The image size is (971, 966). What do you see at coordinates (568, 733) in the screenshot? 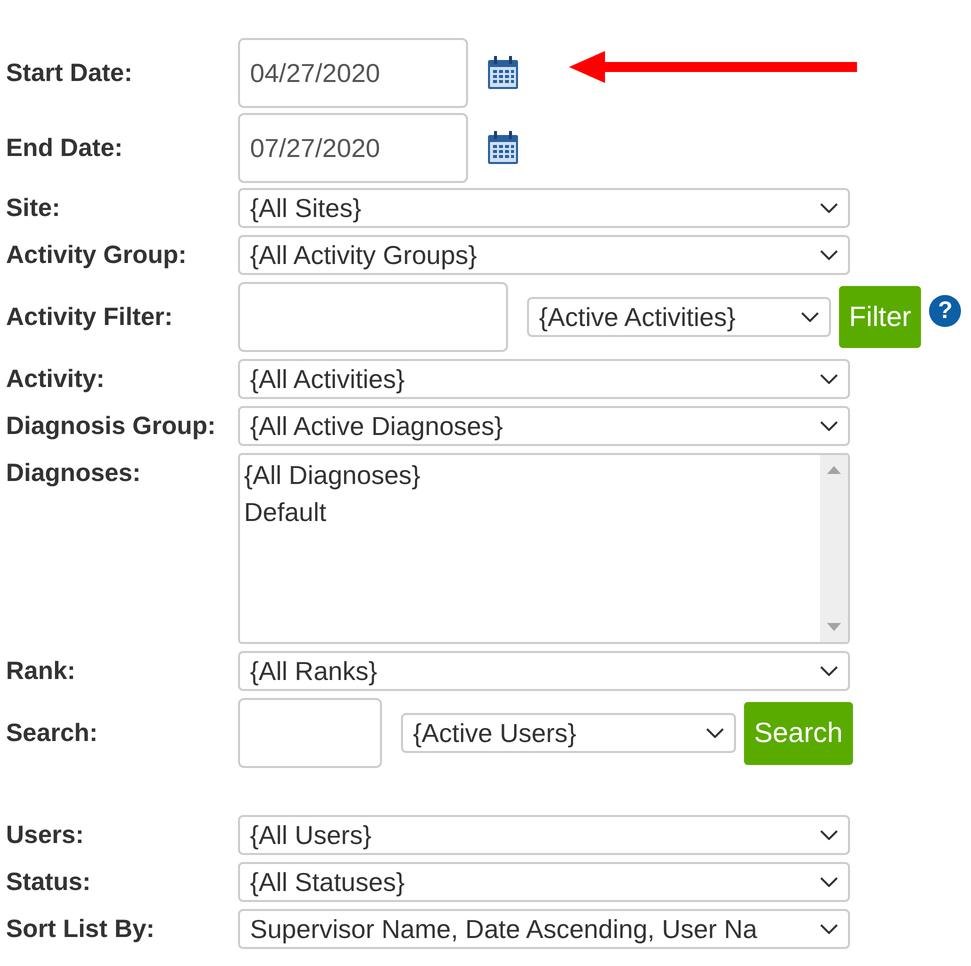
I see `select-dropdown: {Active Users}` at bounding box center [568, 733].